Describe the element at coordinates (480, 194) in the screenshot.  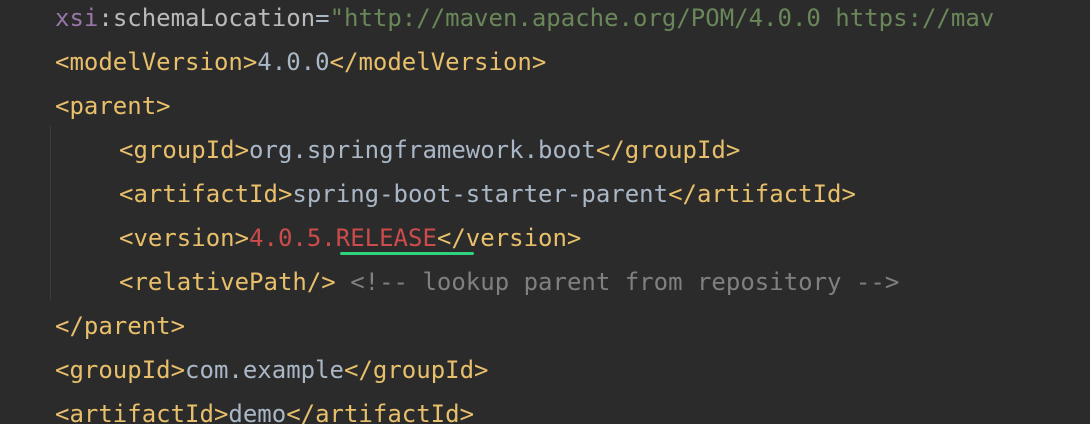
I see `parent-artifact-id-value: spring-boot-starter-parent` at that location.